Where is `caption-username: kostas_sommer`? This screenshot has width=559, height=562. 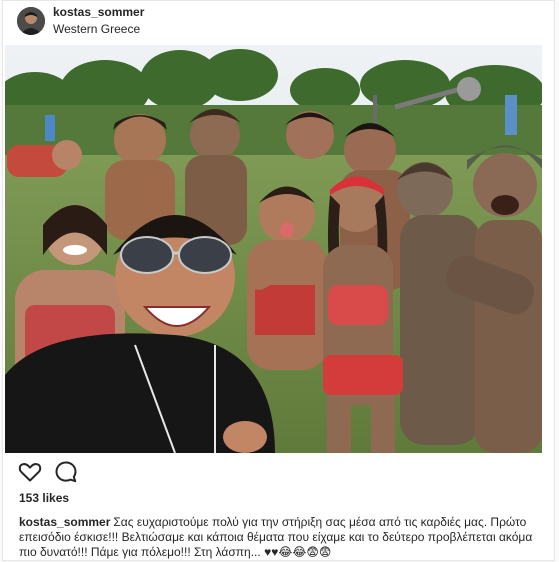 caption-username: kostas_sommer is located at coordinates (64, 522).